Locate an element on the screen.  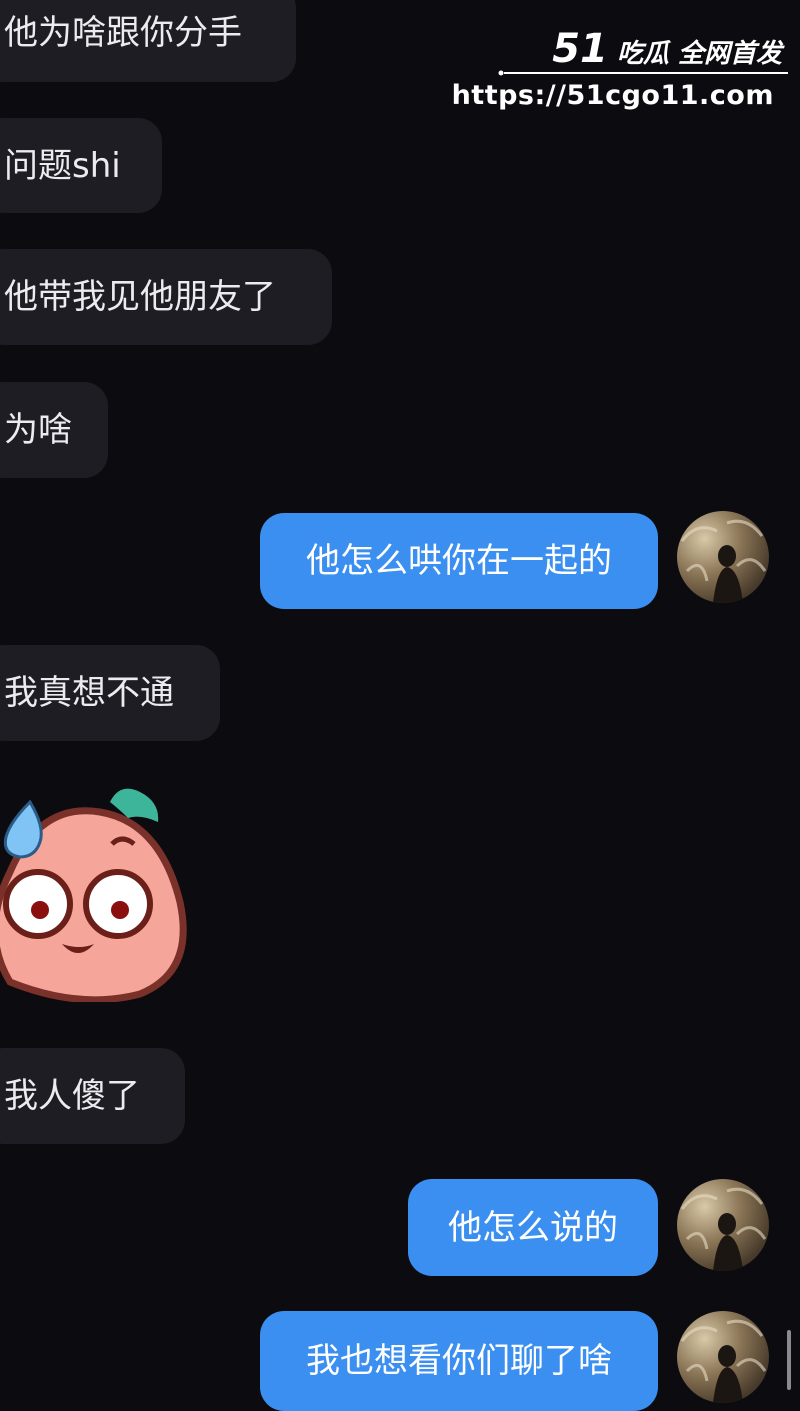
message-bubble-incoming: 为啥 is located at coordinates (54, 430).